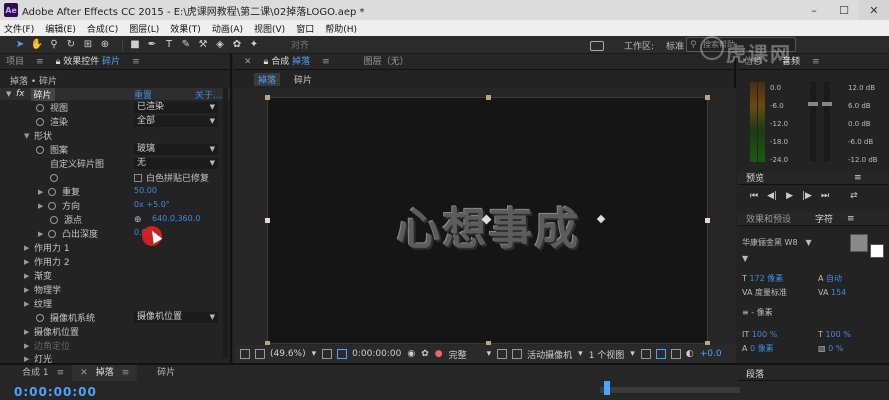 This screenshot has height=400, width=889. What do you see at coordinates (854, 196) in the screenshot?
I see `loop-icon: ⇄` at bounding box center [854, 196].